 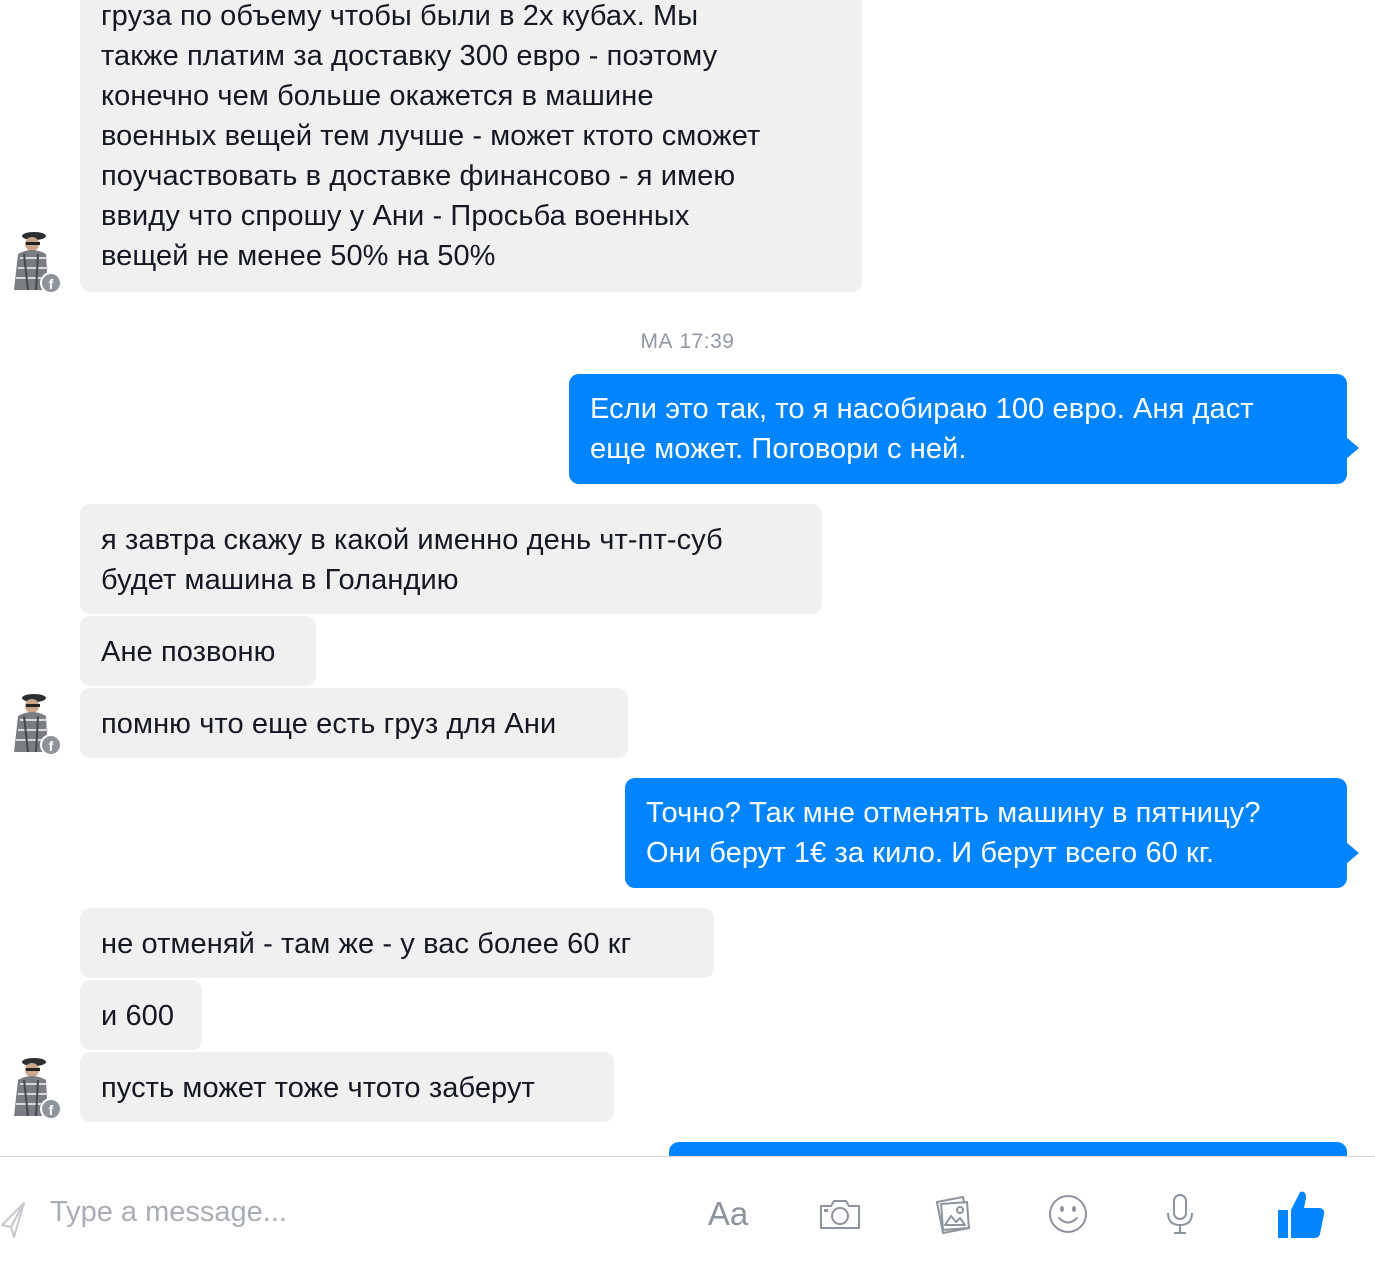 I want to click on text-format-label: Aa, so click(x=728, y=1213).